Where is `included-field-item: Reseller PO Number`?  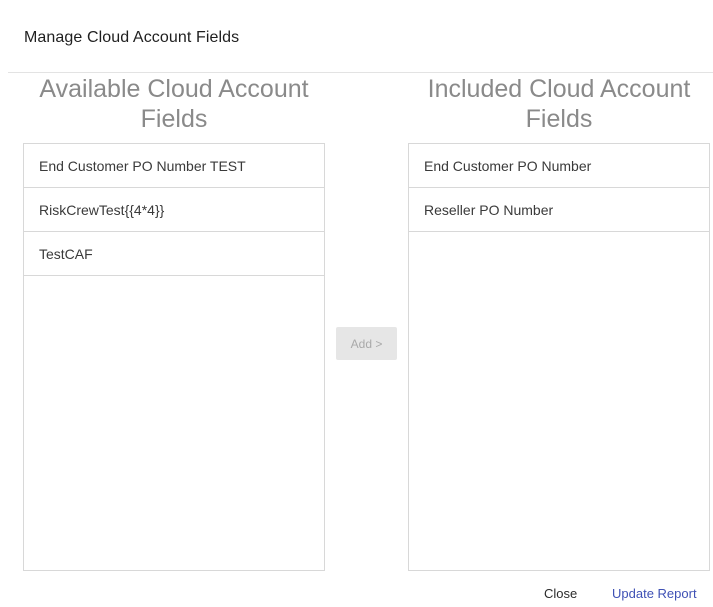
included-field-item: Reseller PO Number is located at coordinates (559, 210).